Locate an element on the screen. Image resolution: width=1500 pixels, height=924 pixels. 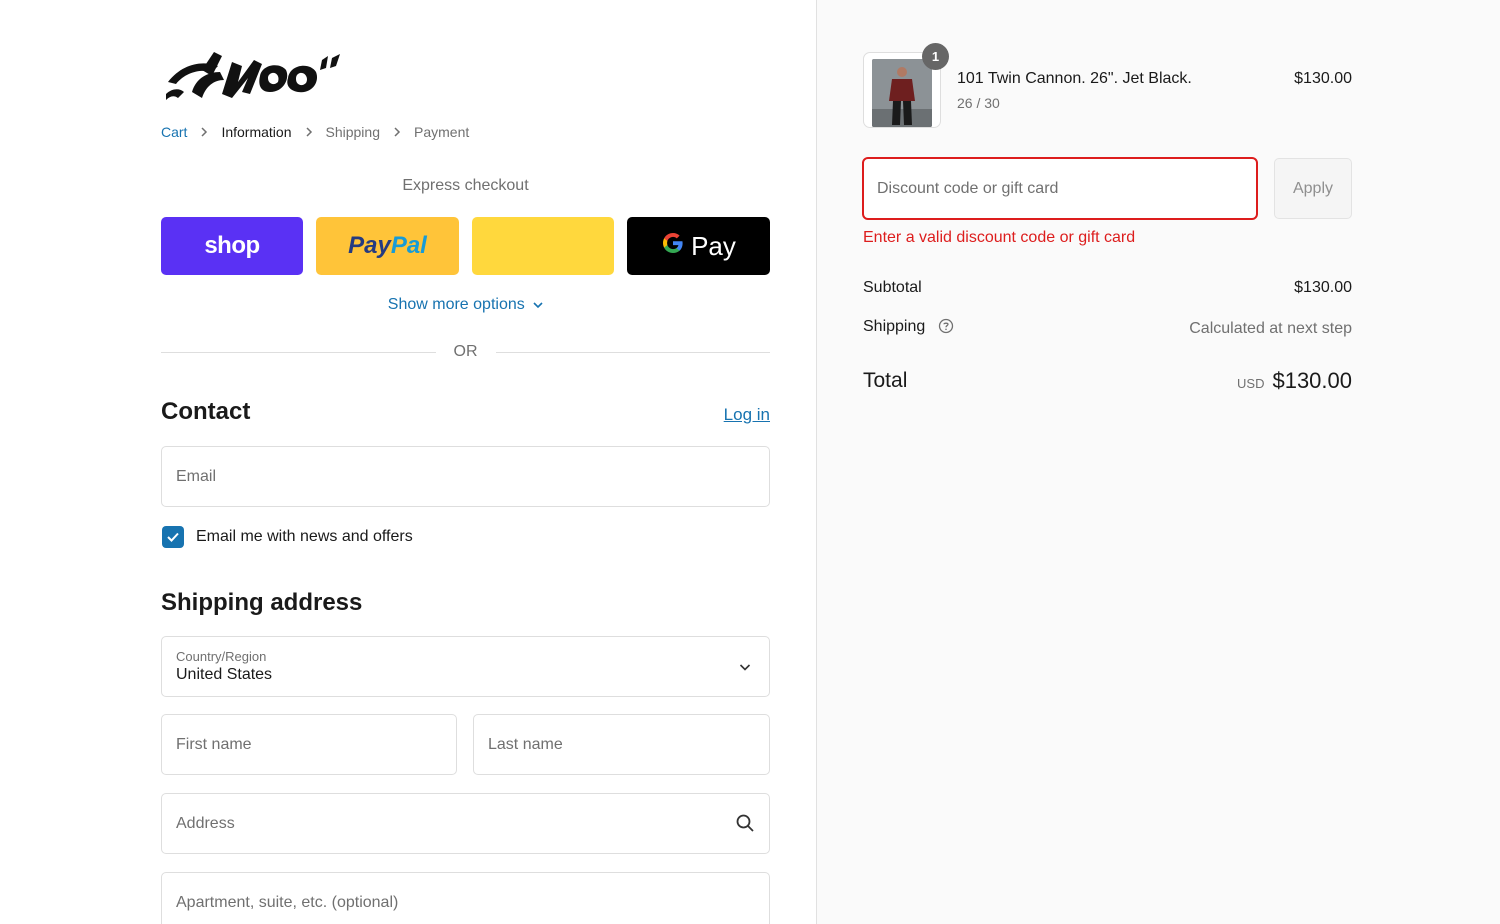
newsletter-checkbox is located at coordinates (173, 537).